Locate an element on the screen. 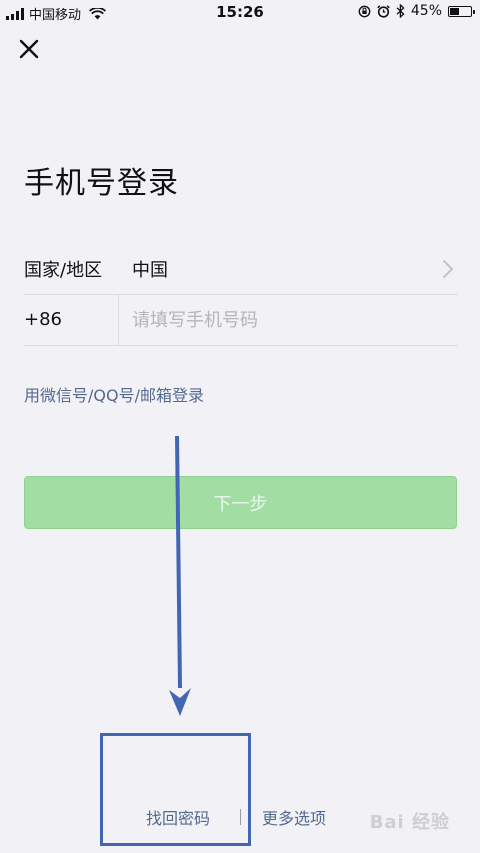  battery-percent: 45% is located at coordinates (426, 11).